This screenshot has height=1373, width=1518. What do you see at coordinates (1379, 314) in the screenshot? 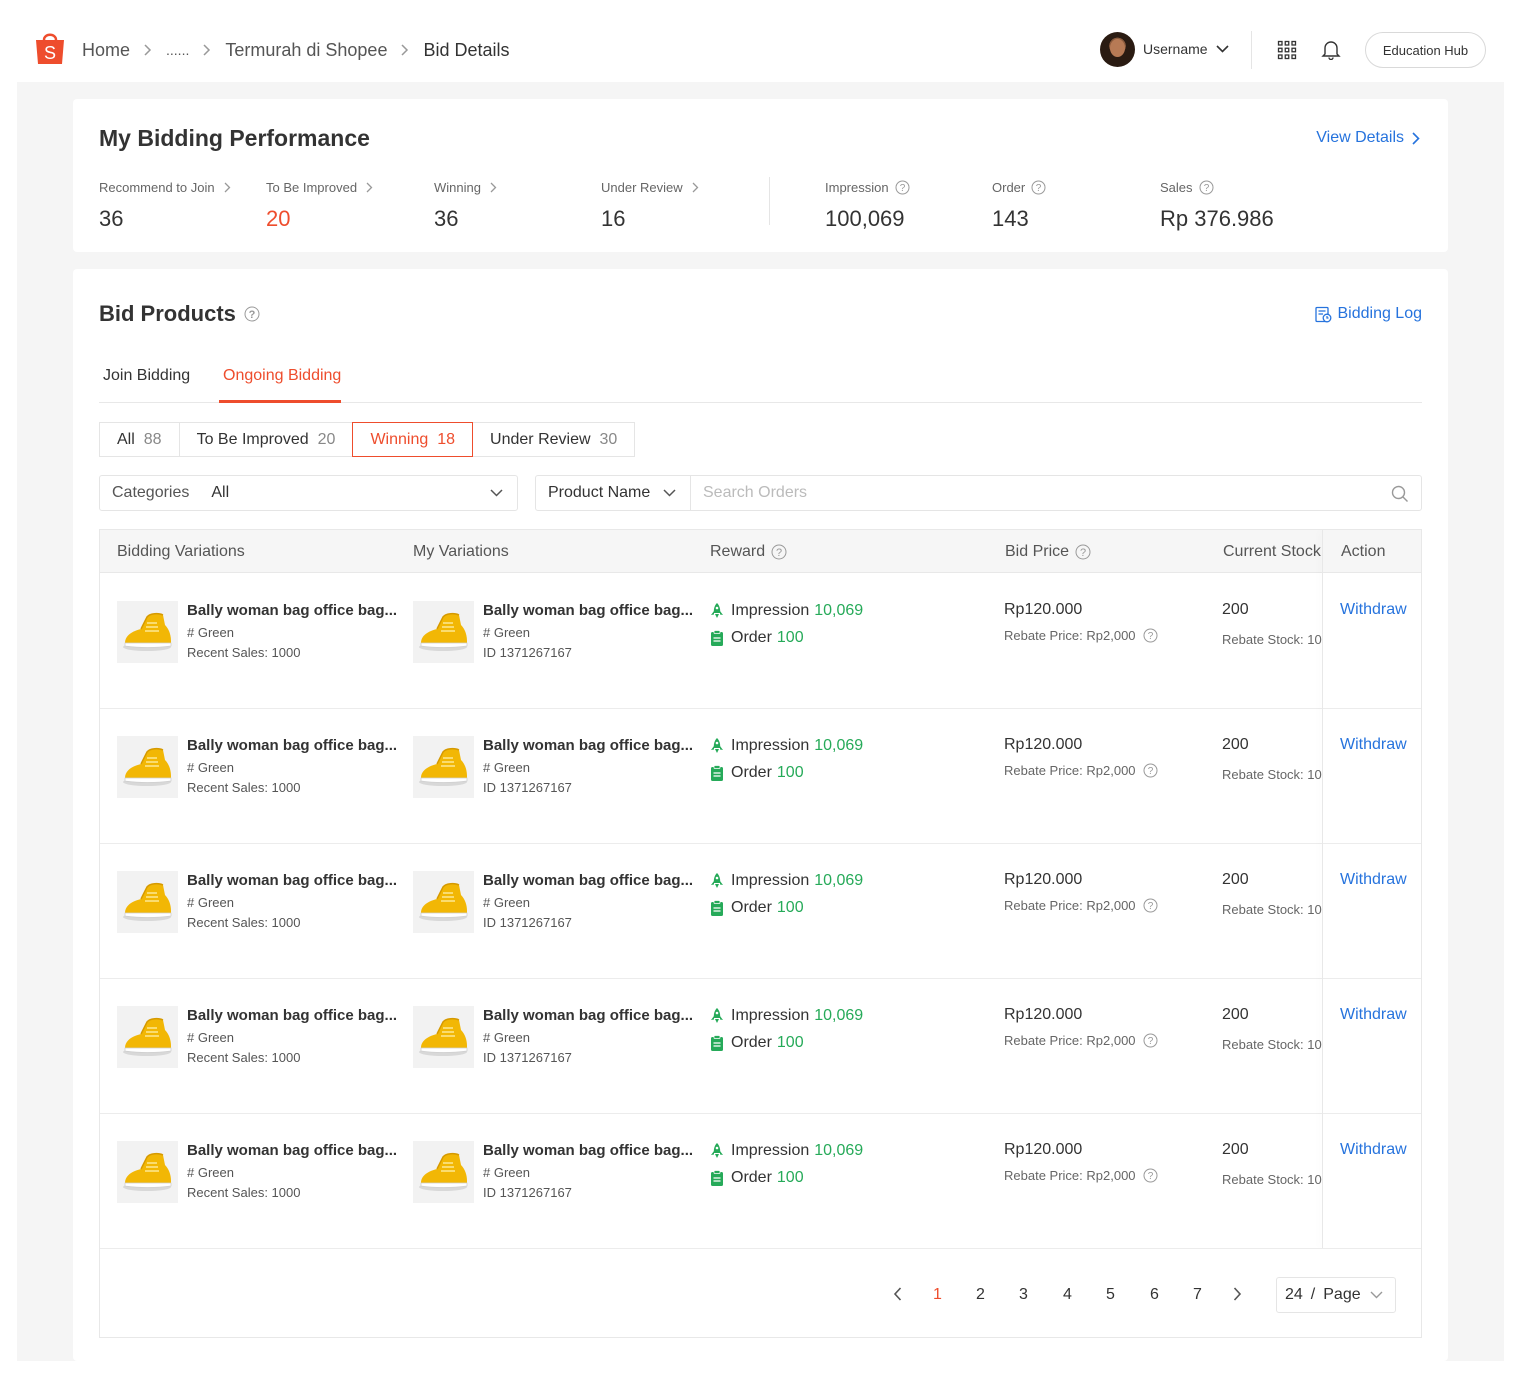
I see `bidding-log-label: Bidding Log` at bounding box center [1379, 314].